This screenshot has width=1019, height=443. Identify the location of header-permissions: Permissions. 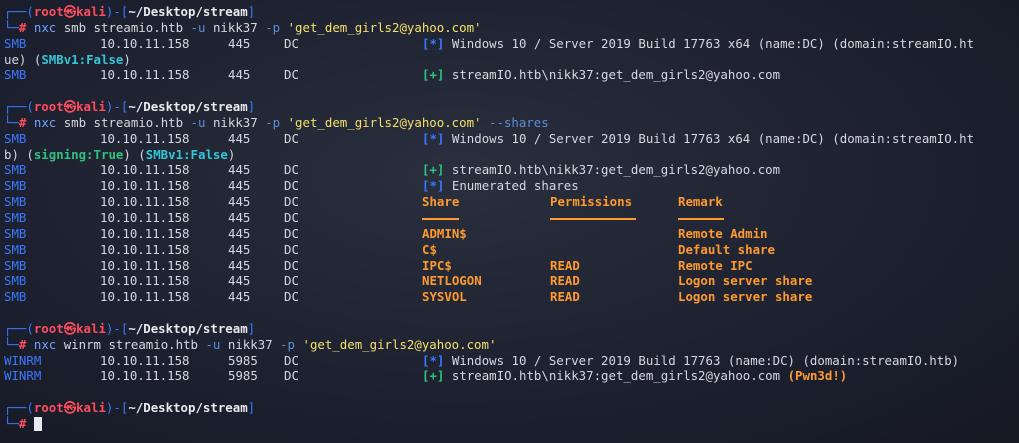
(591, 202).